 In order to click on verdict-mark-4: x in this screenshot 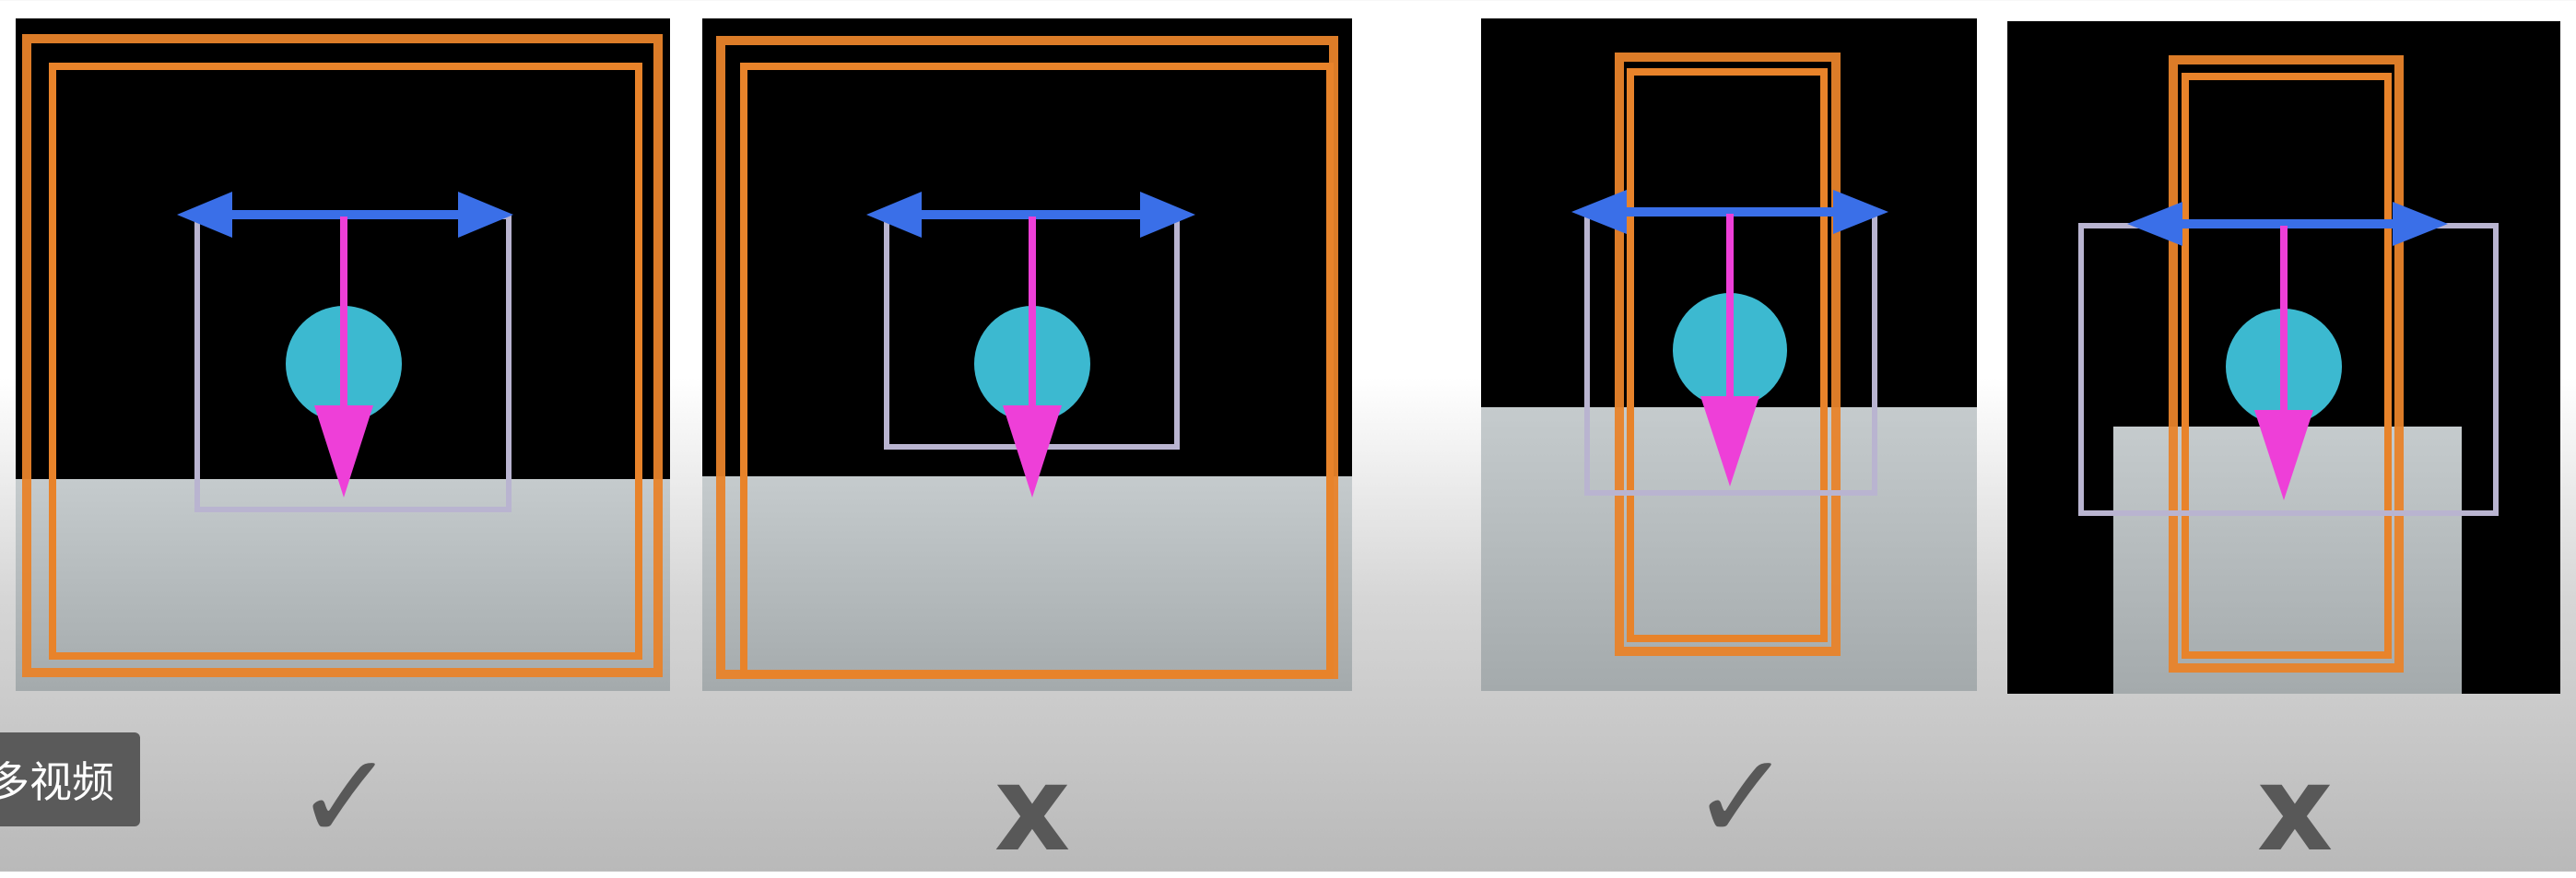, I will do `click(2295, 809)`.